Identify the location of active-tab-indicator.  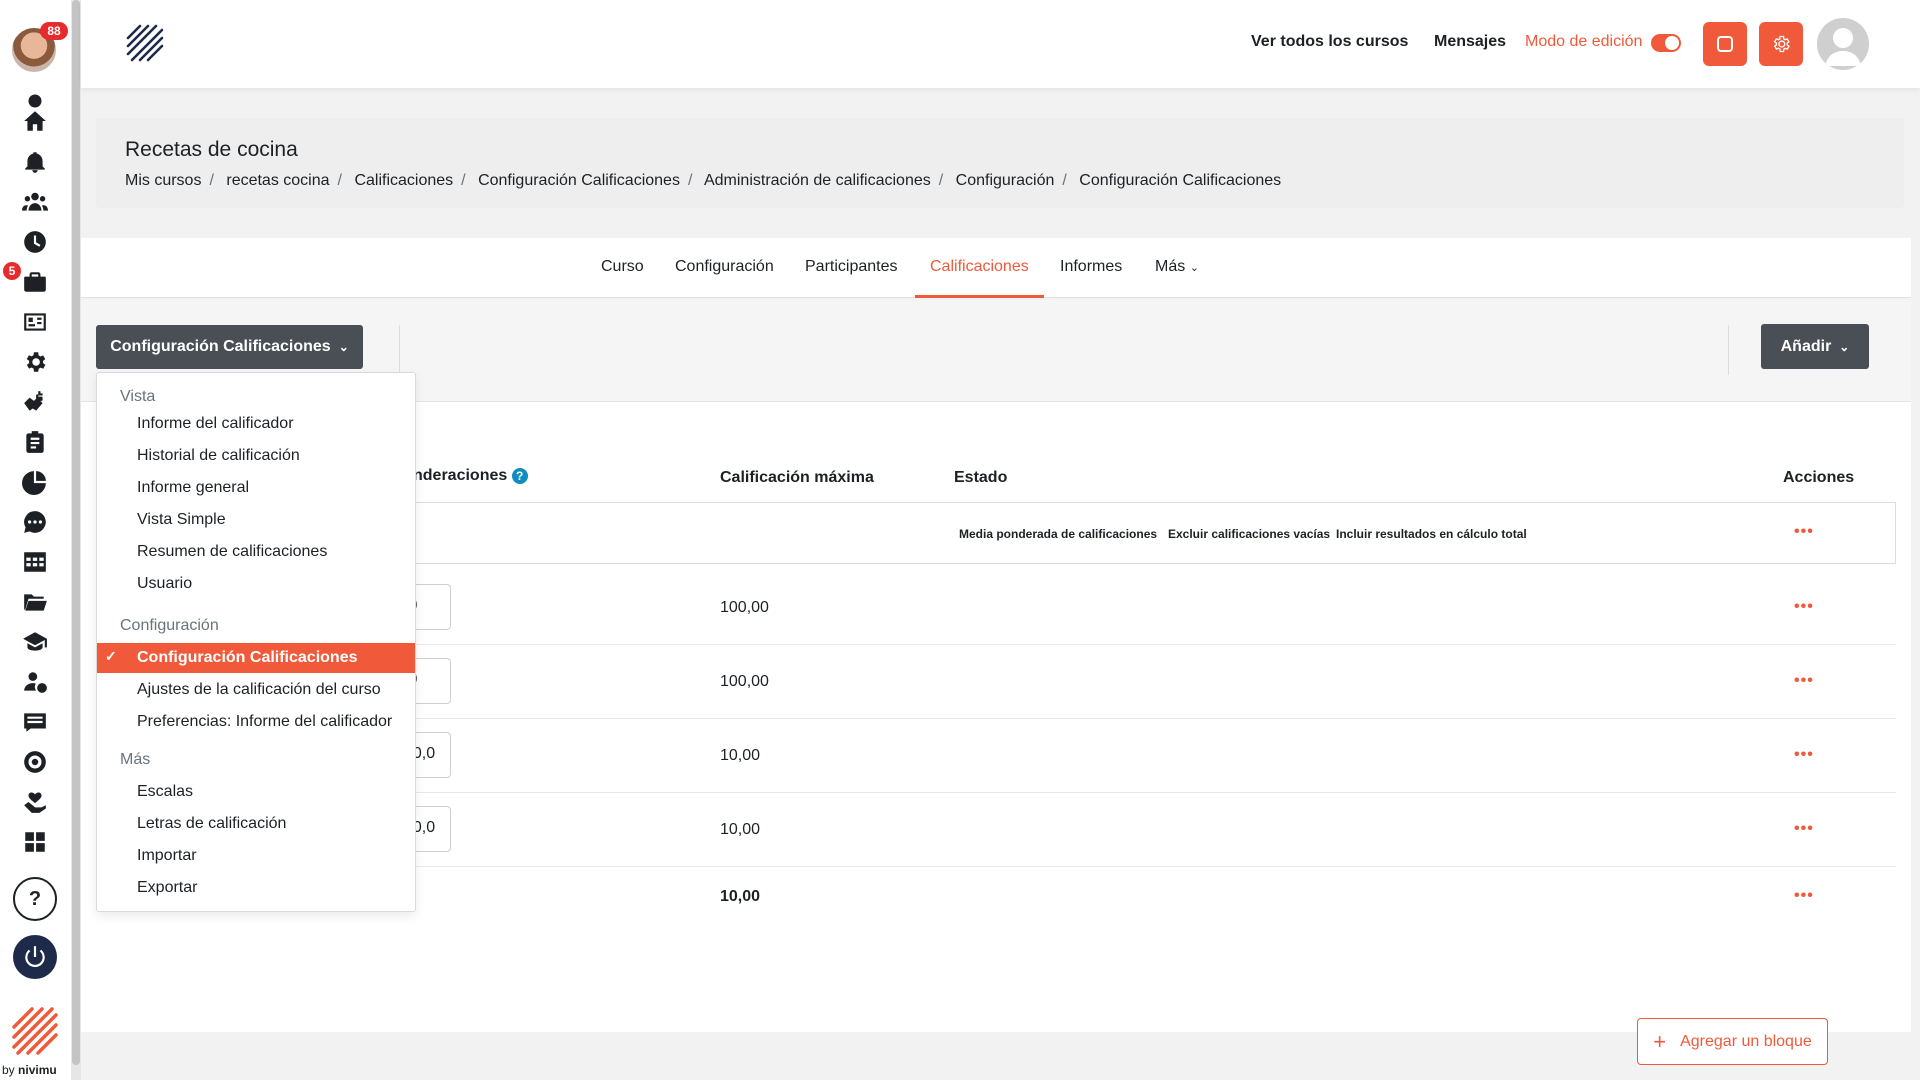
(979, 296).